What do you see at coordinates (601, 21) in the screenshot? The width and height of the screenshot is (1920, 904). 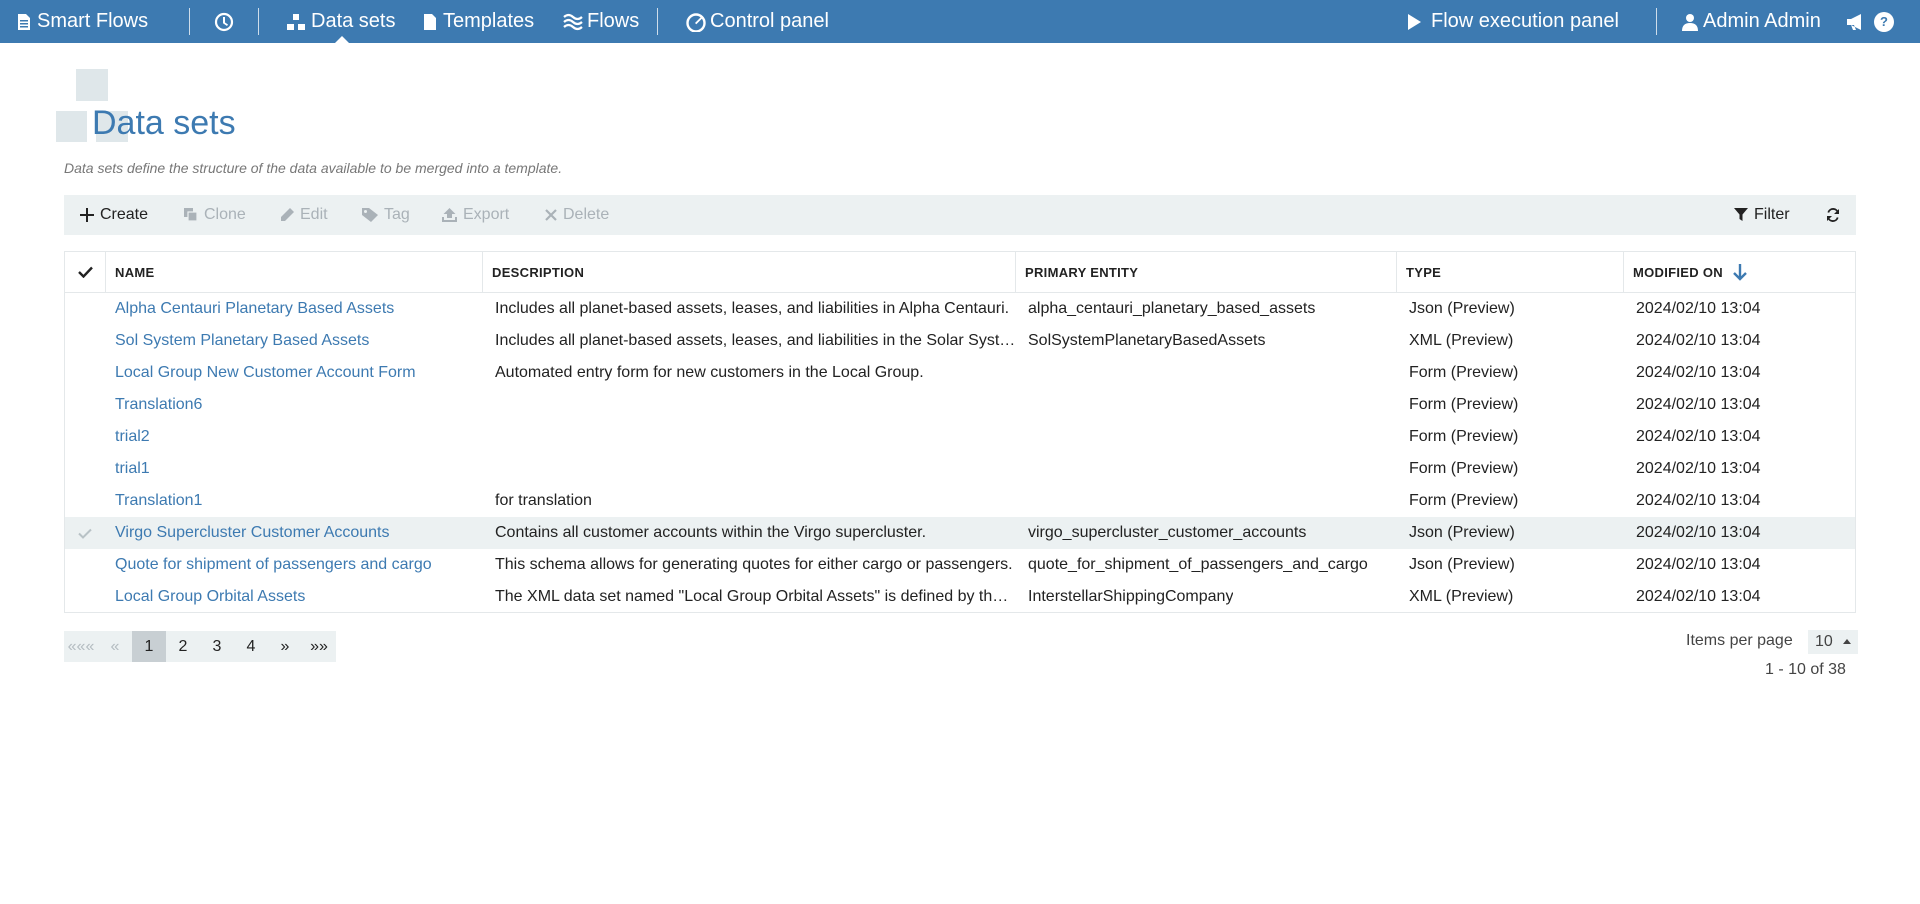 I see `nav-flows: Flows` at bounding box center [601, 21].